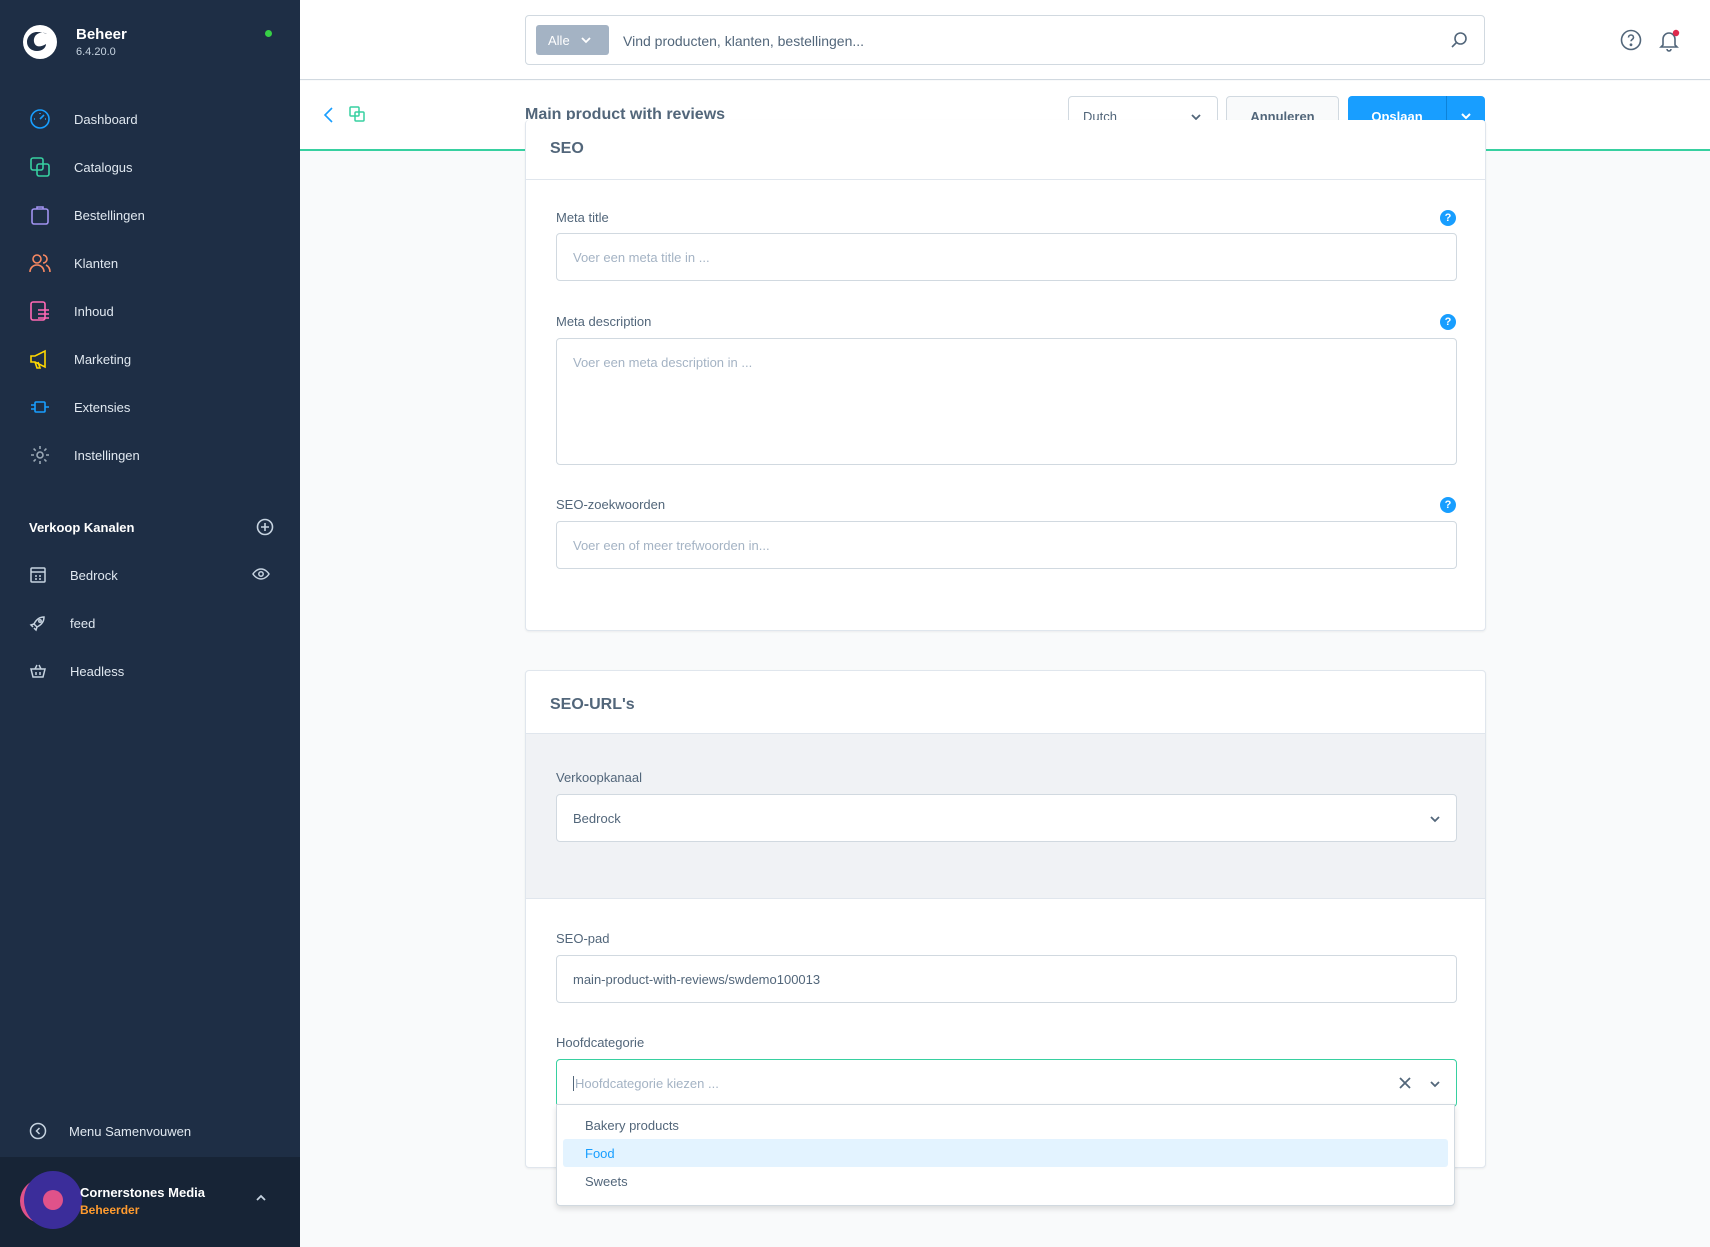 The height and width of the screenshot is (1247, 1710). Describe the element at coordinates (150, 455) in the screenshot. I see `nav-item-settings: Instellingen` at that location.